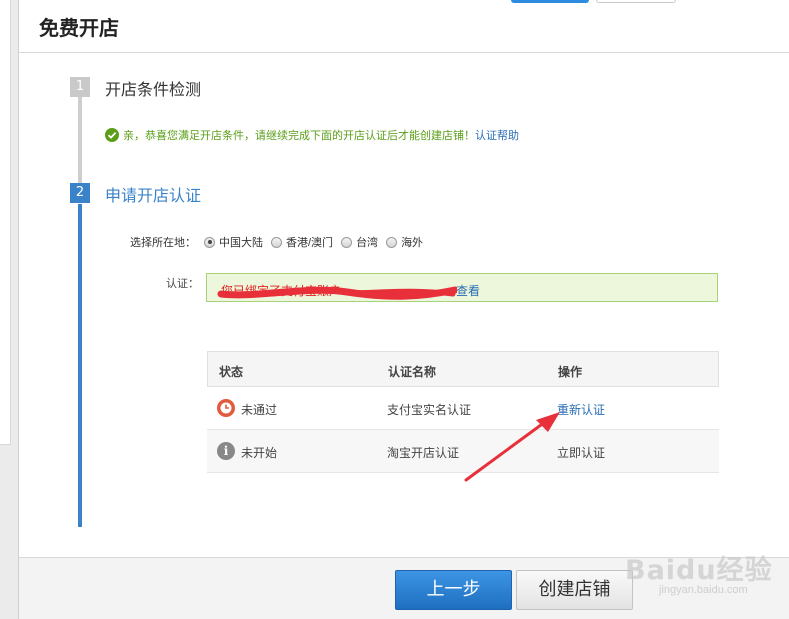 This screenshot has height=619, width=789. Describe the element at coordinates (347, 242) in the screenshot. I see `radio-taiwan` at that location.